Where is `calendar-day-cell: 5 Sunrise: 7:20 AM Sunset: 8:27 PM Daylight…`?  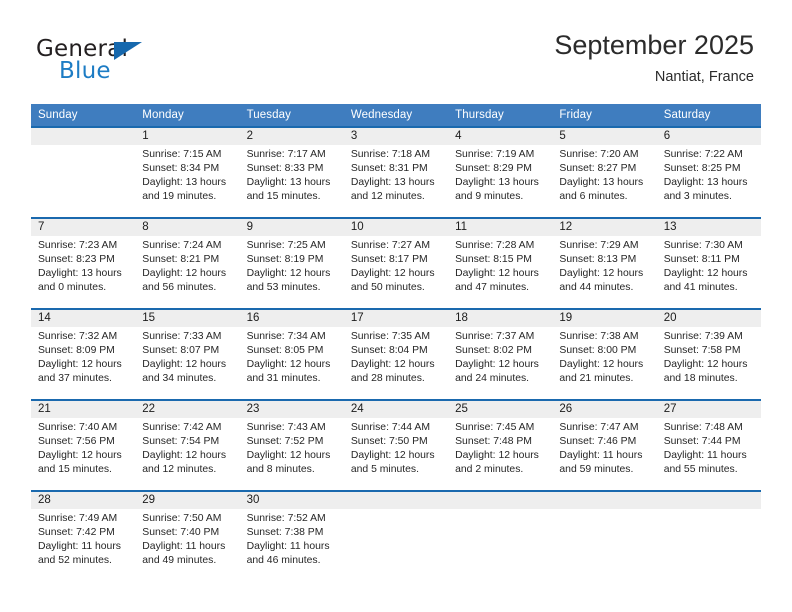 calendar-day-cell: 5 Sunrise: 7:20 AM Sunset: 8:27 PM Daylight… is located at coordinates (604, 172).